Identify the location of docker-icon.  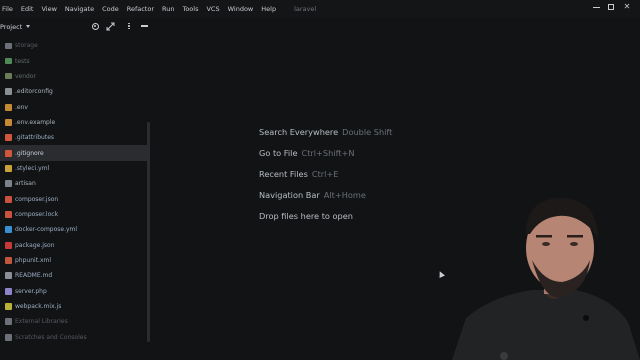
(8, 230).